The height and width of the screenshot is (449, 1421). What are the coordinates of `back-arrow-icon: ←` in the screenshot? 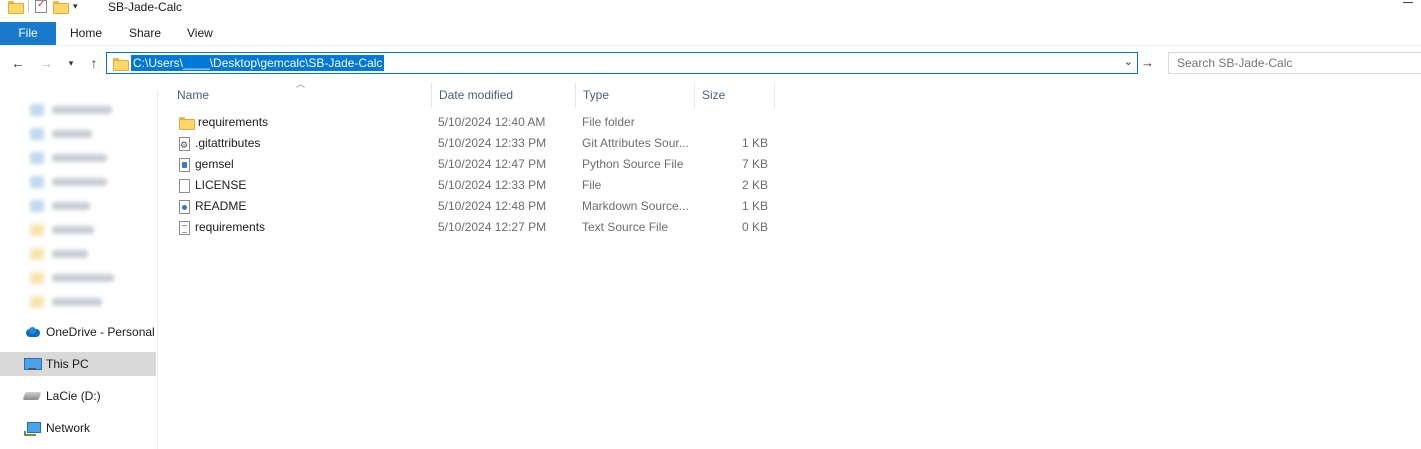 It's located at (18, 63).